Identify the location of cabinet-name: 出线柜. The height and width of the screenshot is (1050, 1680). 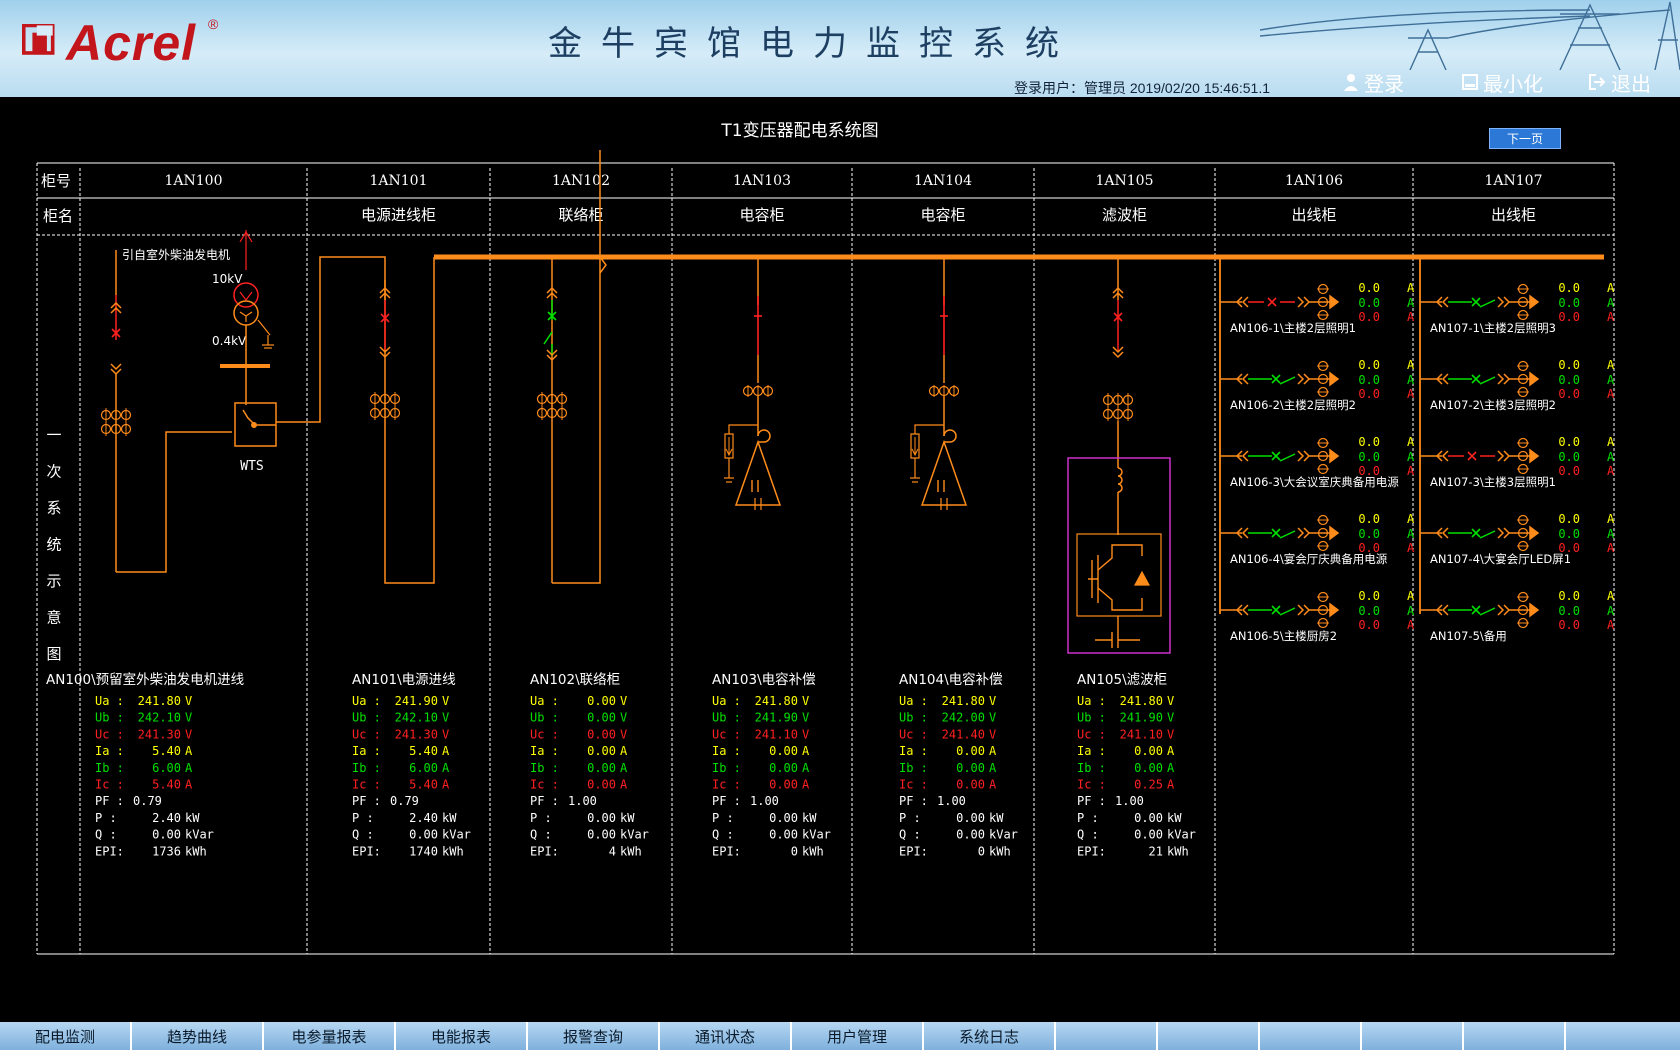
(1513, 215).